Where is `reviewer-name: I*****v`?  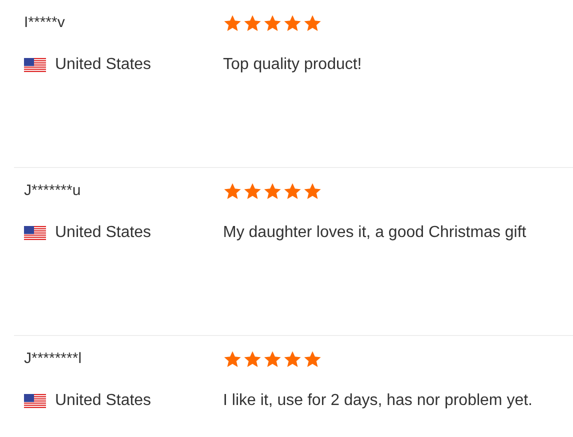
reviewer-name: I*****v is located at coordinates (44, 23).